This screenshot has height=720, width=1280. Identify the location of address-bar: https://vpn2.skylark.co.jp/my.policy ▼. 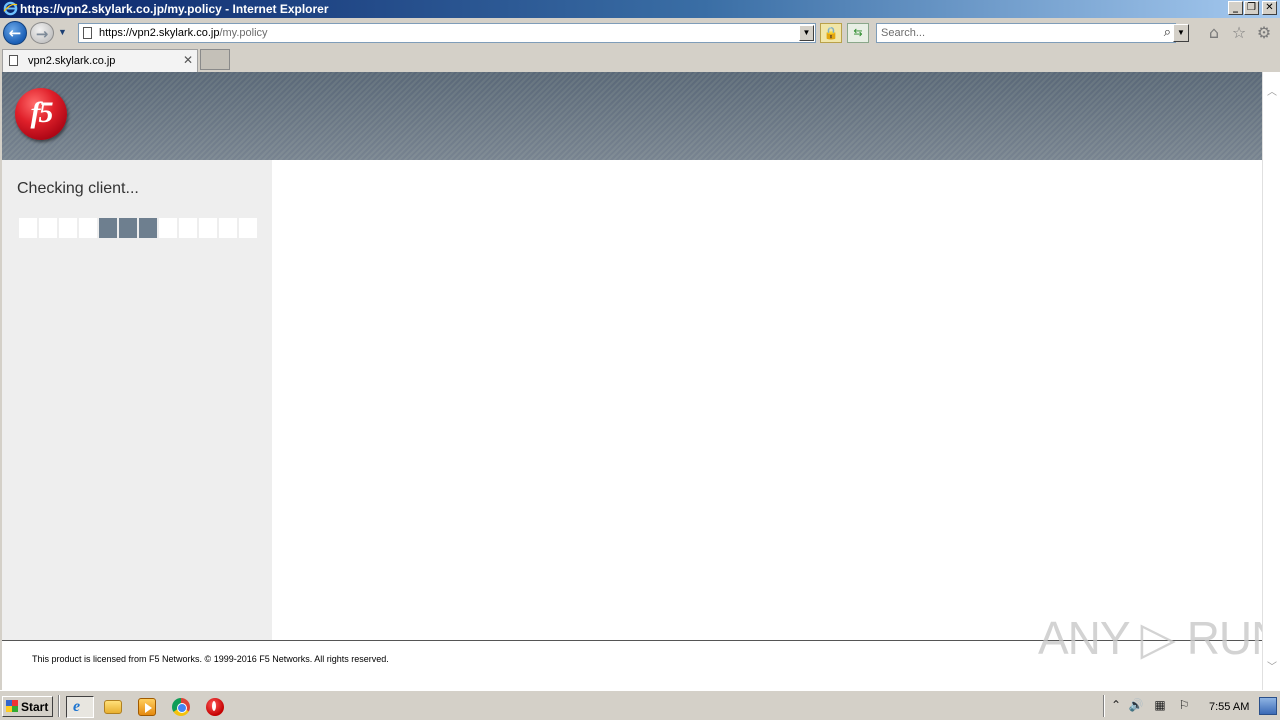
(447, 33).